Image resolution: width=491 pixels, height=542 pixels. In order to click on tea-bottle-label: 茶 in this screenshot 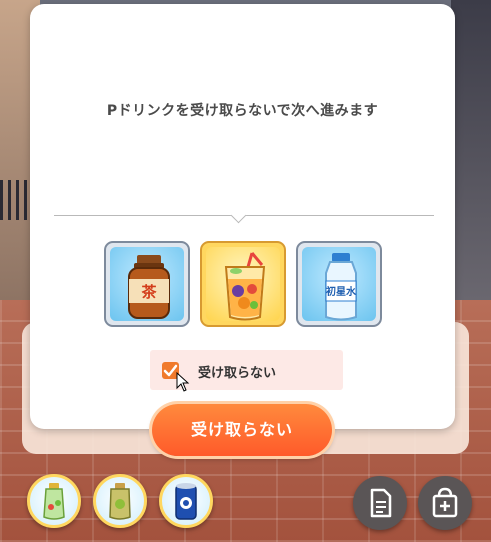, I will do `click(149, 292)`.